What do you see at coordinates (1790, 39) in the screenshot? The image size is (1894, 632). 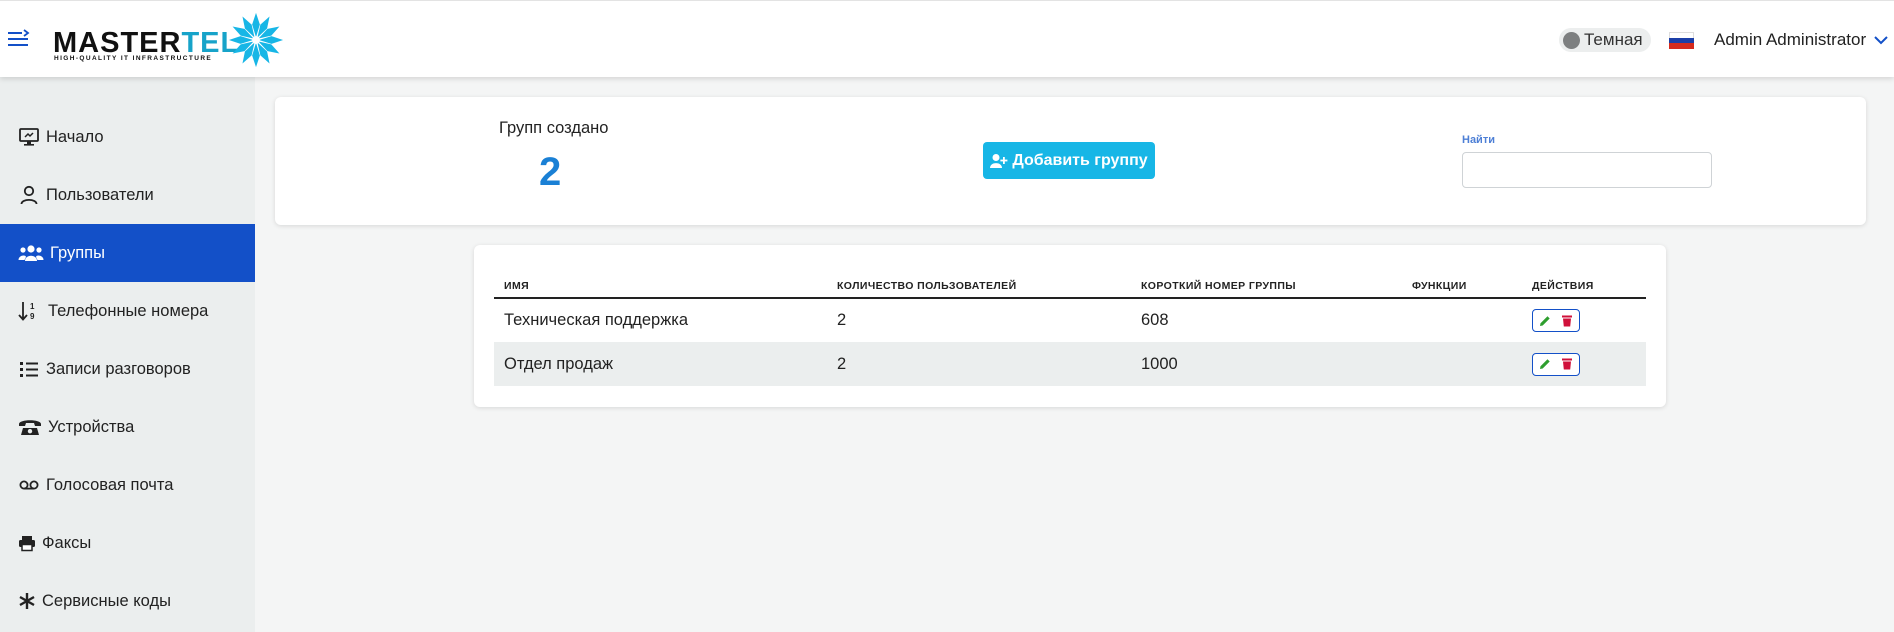 I see `user-name: Admin Administrator` at bounding box center [1790, 39].